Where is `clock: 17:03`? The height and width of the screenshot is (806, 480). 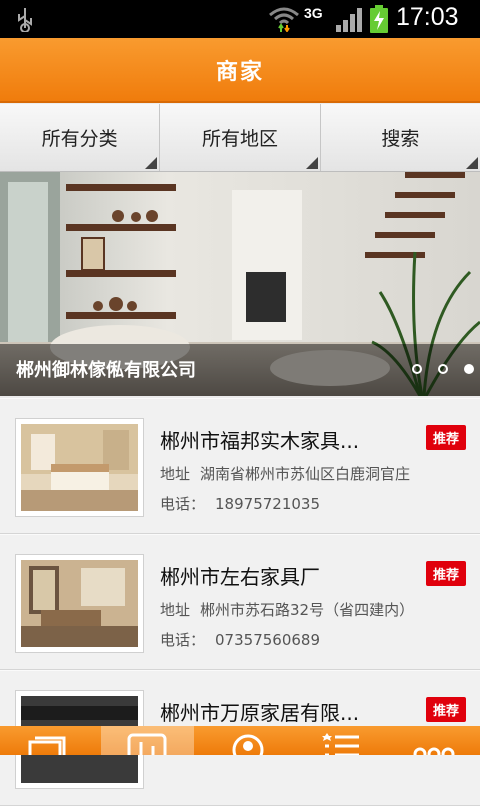 clock: 17:03 is located at coordinates (427, 17).